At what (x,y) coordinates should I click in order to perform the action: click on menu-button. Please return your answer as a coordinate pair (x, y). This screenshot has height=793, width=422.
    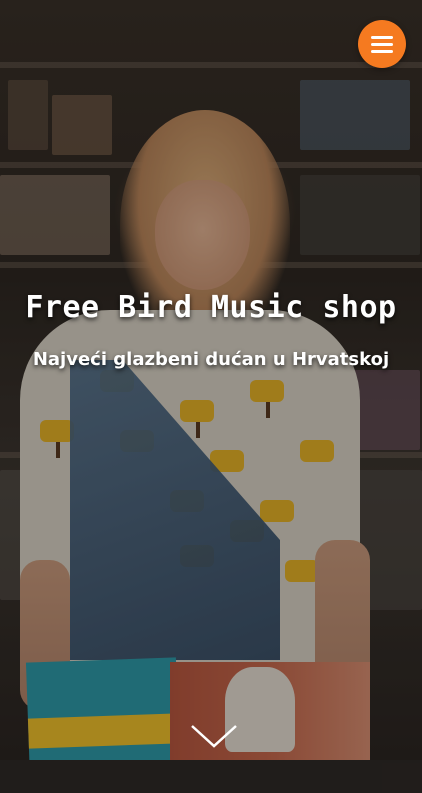
    Looking at the image, I should click on (382, 44).